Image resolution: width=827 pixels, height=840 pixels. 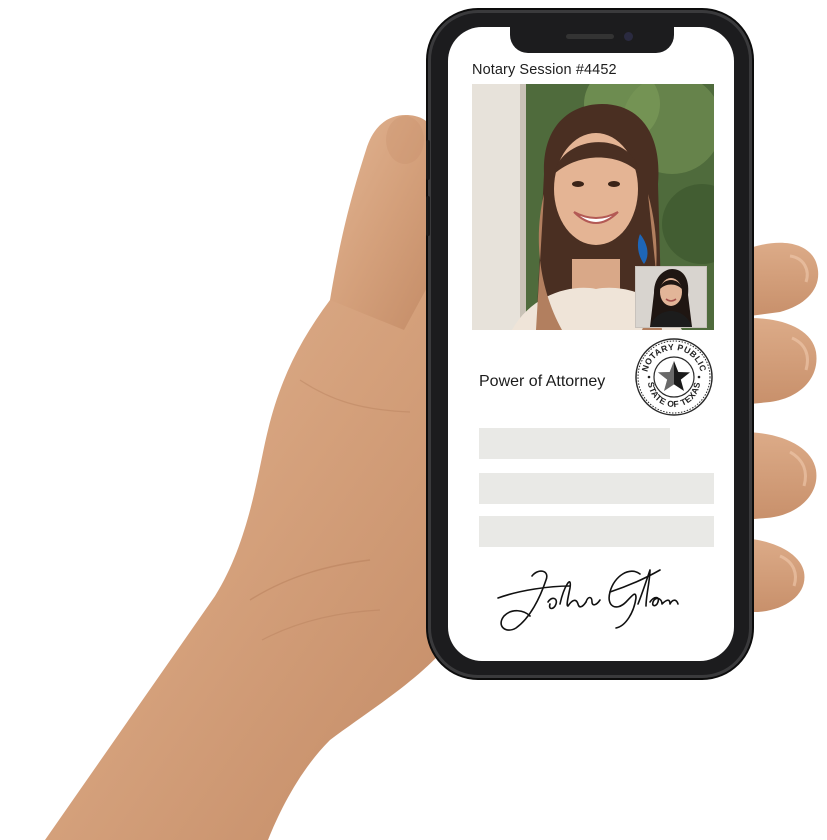 What do you see at coordinates (628, 36) in the screenshot?
I see `front-camera-icon` at bounding box center [628, 36].